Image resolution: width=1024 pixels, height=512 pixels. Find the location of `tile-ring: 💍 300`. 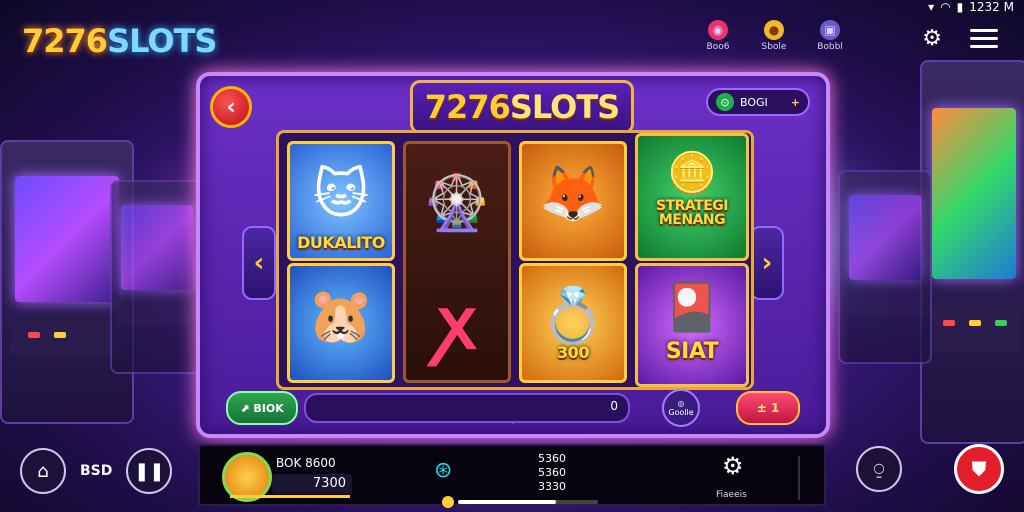

tile-ring: 💍 300 is located at coordinates (573, 323).